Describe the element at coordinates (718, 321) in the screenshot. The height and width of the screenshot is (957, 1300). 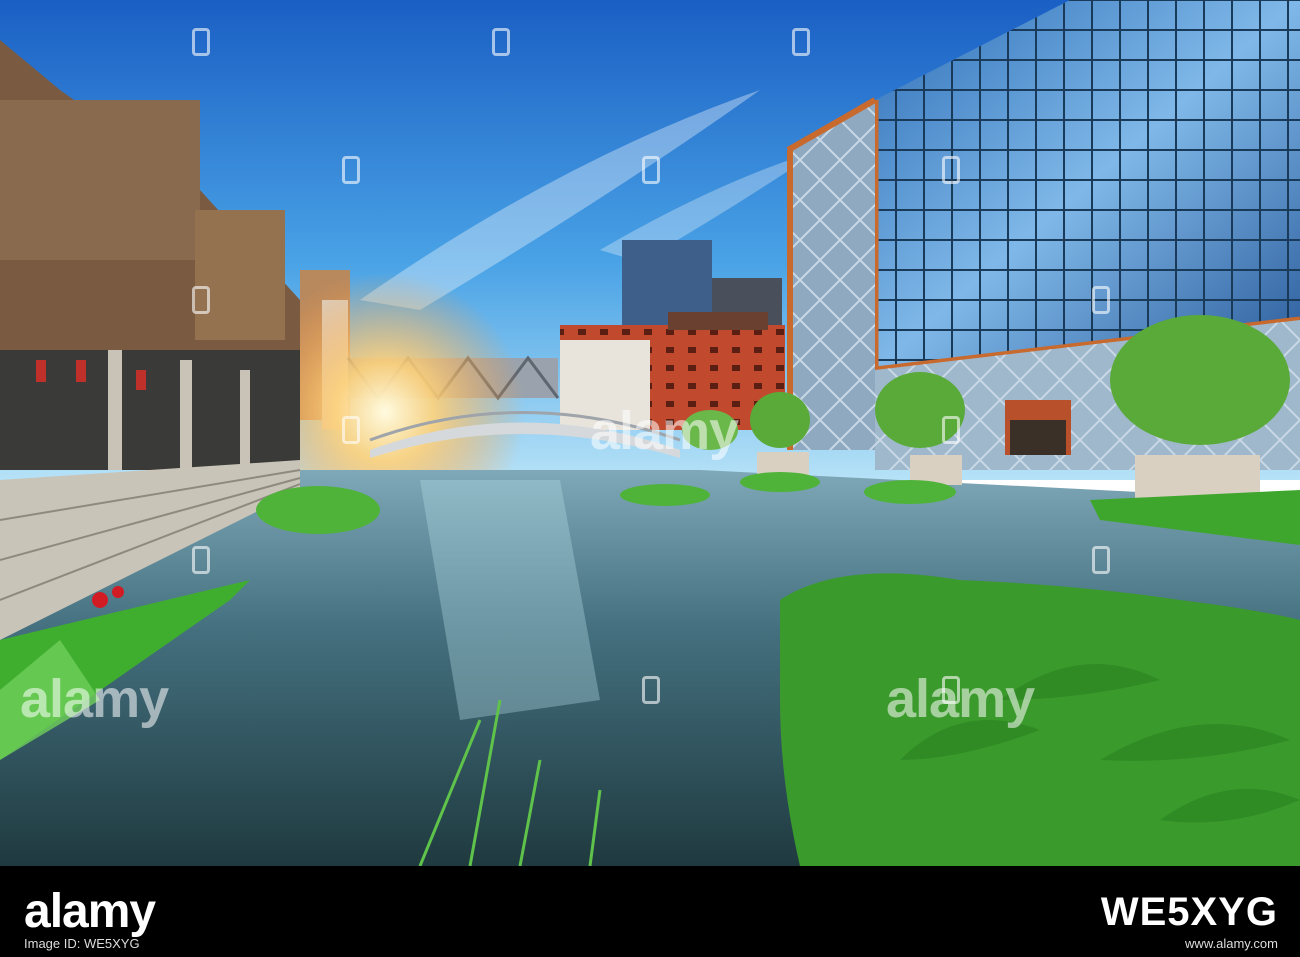
I see `brick-building-roof` at that location.